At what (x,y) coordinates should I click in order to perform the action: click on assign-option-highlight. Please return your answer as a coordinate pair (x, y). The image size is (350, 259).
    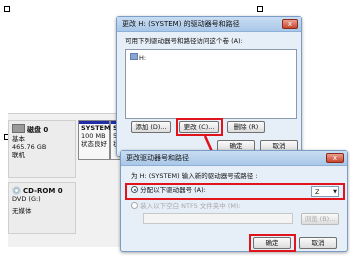
    Looking at the image, I should click on (235, 191).